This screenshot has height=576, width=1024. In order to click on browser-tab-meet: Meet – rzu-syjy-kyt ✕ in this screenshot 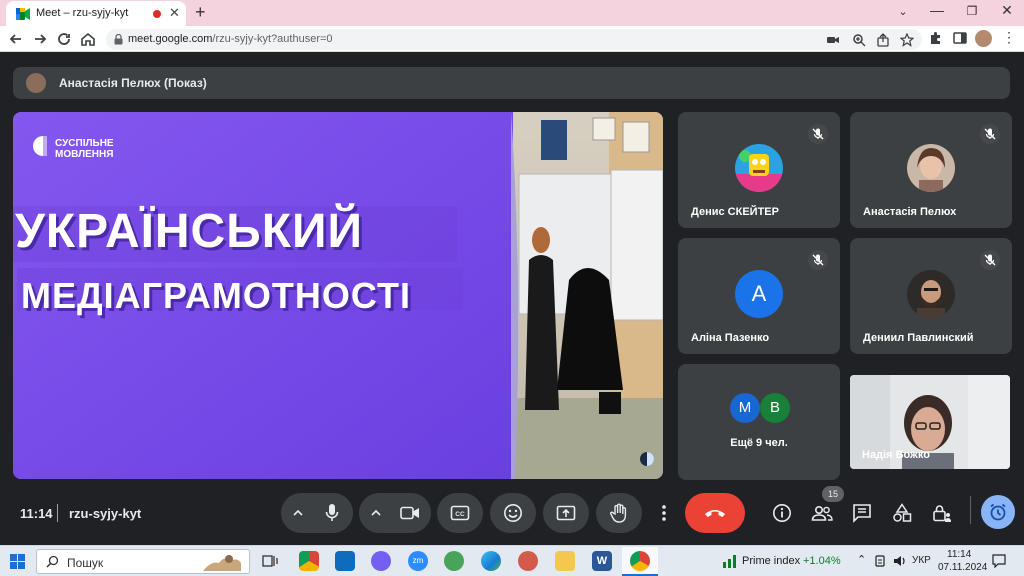, I will do `click(96, 13)`.